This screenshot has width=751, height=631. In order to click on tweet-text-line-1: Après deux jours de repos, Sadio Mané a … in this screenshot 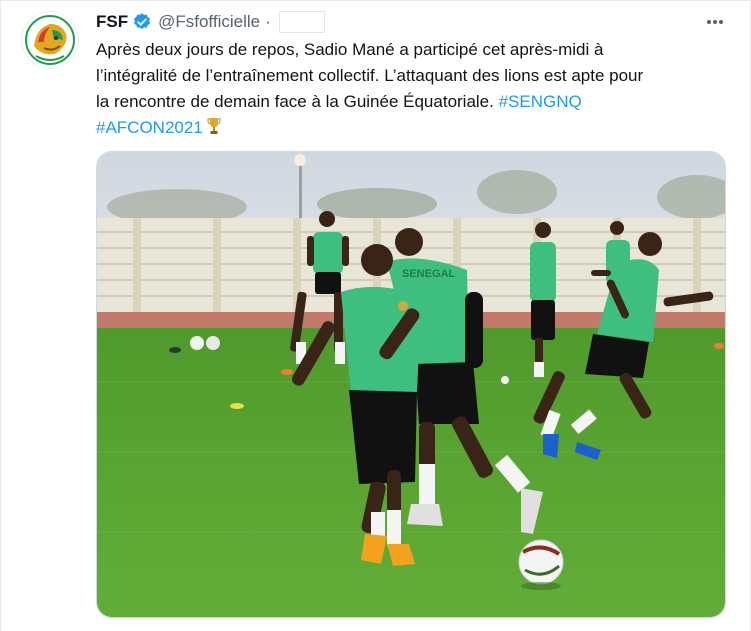, I will do `click(350, 49)`.